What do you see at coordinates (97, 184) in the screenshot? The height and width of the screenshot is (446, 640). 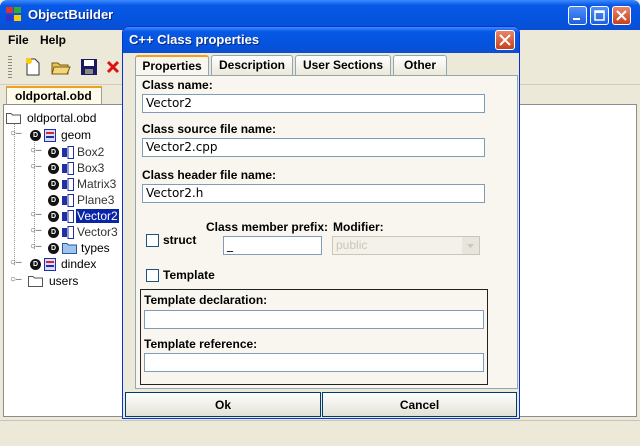 I see `tree-label: Matrix3` at bounding box center [97, 184].